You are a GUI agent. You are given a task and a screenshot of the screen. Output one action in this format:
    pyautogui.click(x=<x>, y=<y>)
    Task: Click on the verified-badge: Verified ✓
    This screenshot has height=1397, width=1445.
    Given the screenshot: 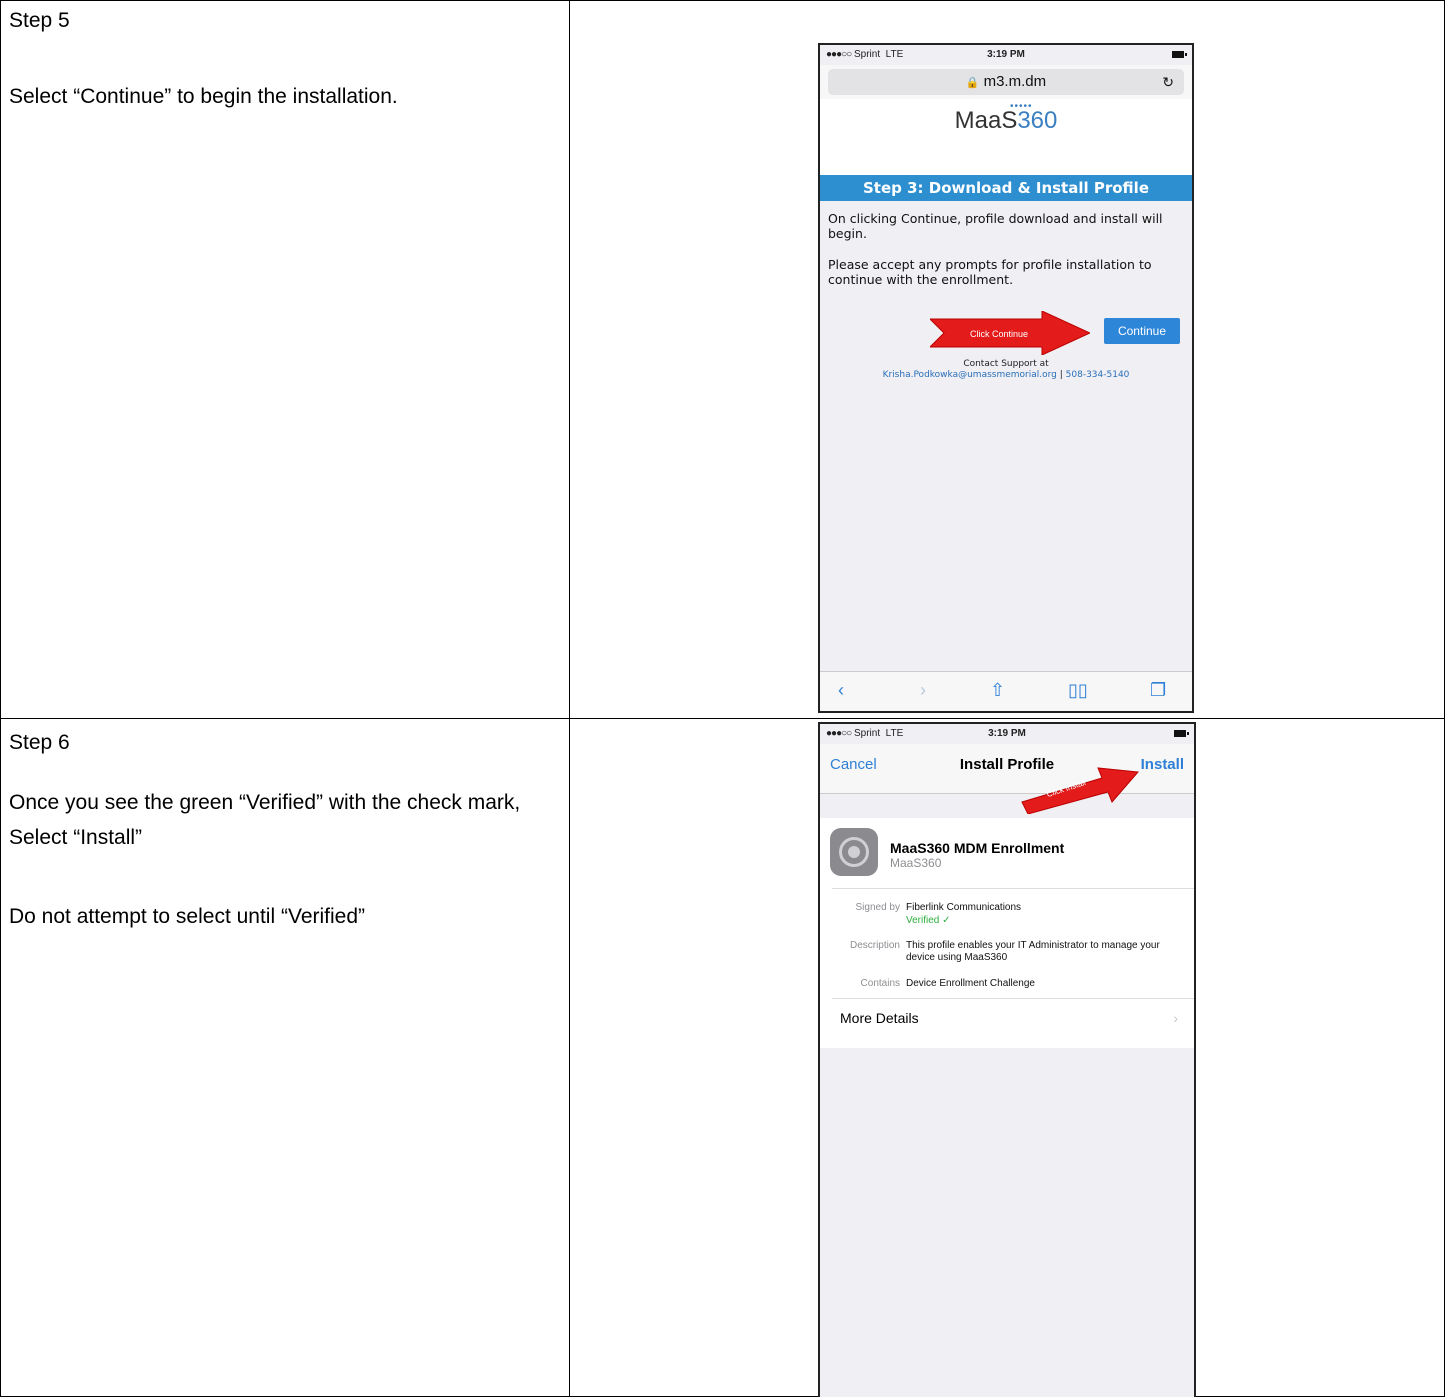 What is the action you would take?
    pyautogui.click(x=928, y=920)
    